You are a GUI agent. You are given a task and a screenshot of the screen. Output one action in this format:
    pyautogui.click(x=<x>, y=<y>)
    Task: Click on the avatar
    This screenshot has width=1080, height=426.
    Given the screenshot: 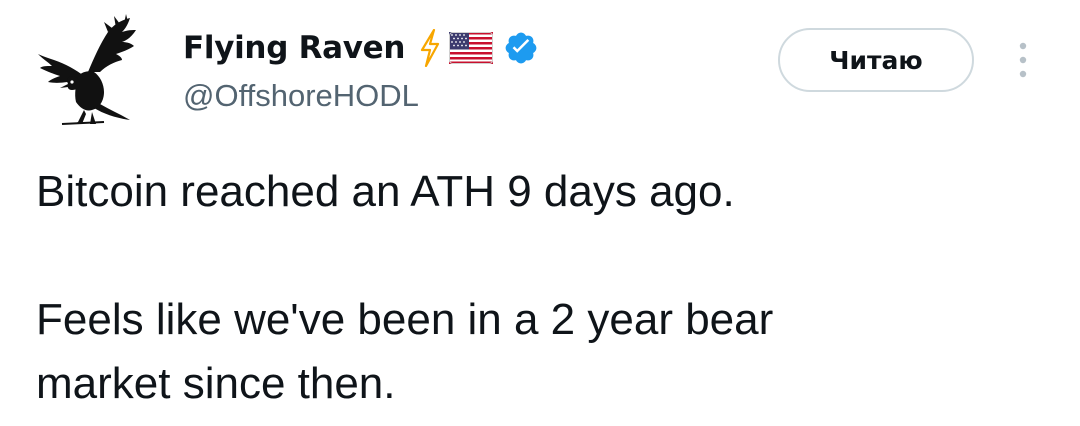 What is the action you would take?
    pyautogui.click(x=88, y=70)
    